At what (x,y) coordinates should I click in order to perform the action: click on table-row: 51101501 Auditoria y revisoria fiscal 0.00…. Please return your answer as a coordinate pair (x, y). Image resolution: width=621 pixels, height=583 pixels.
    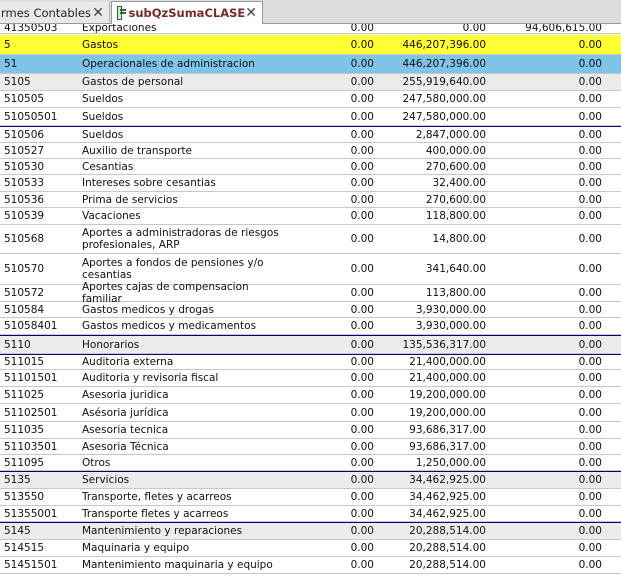
    Looking at the image, I should click on (310, 378).